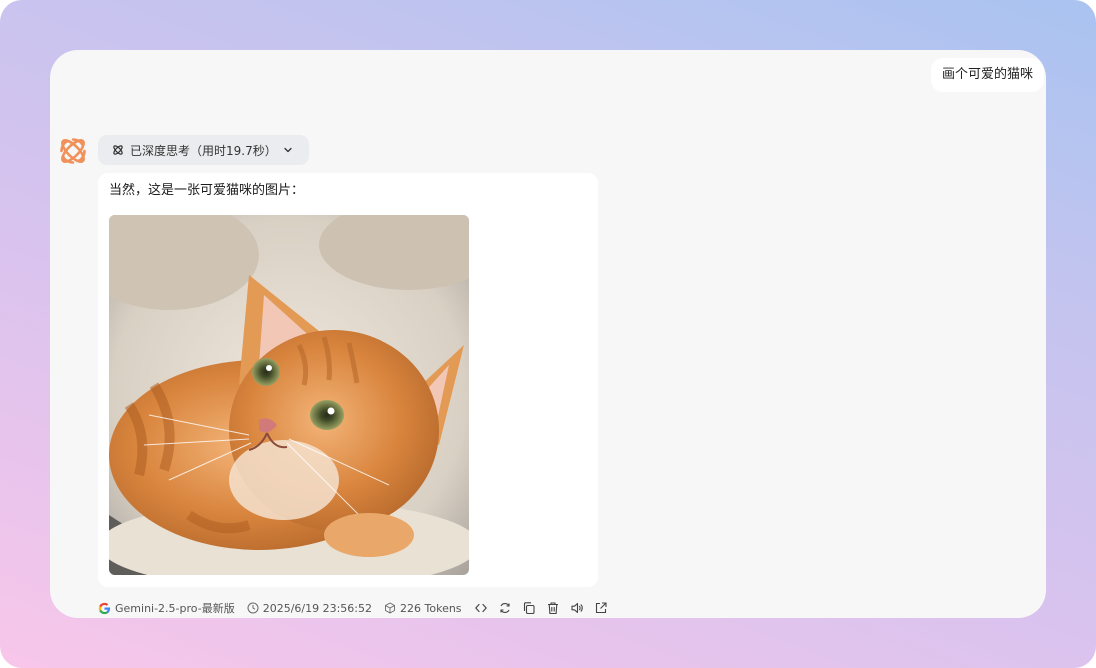  I want to click on regenerate-icon, so click(505, 608).